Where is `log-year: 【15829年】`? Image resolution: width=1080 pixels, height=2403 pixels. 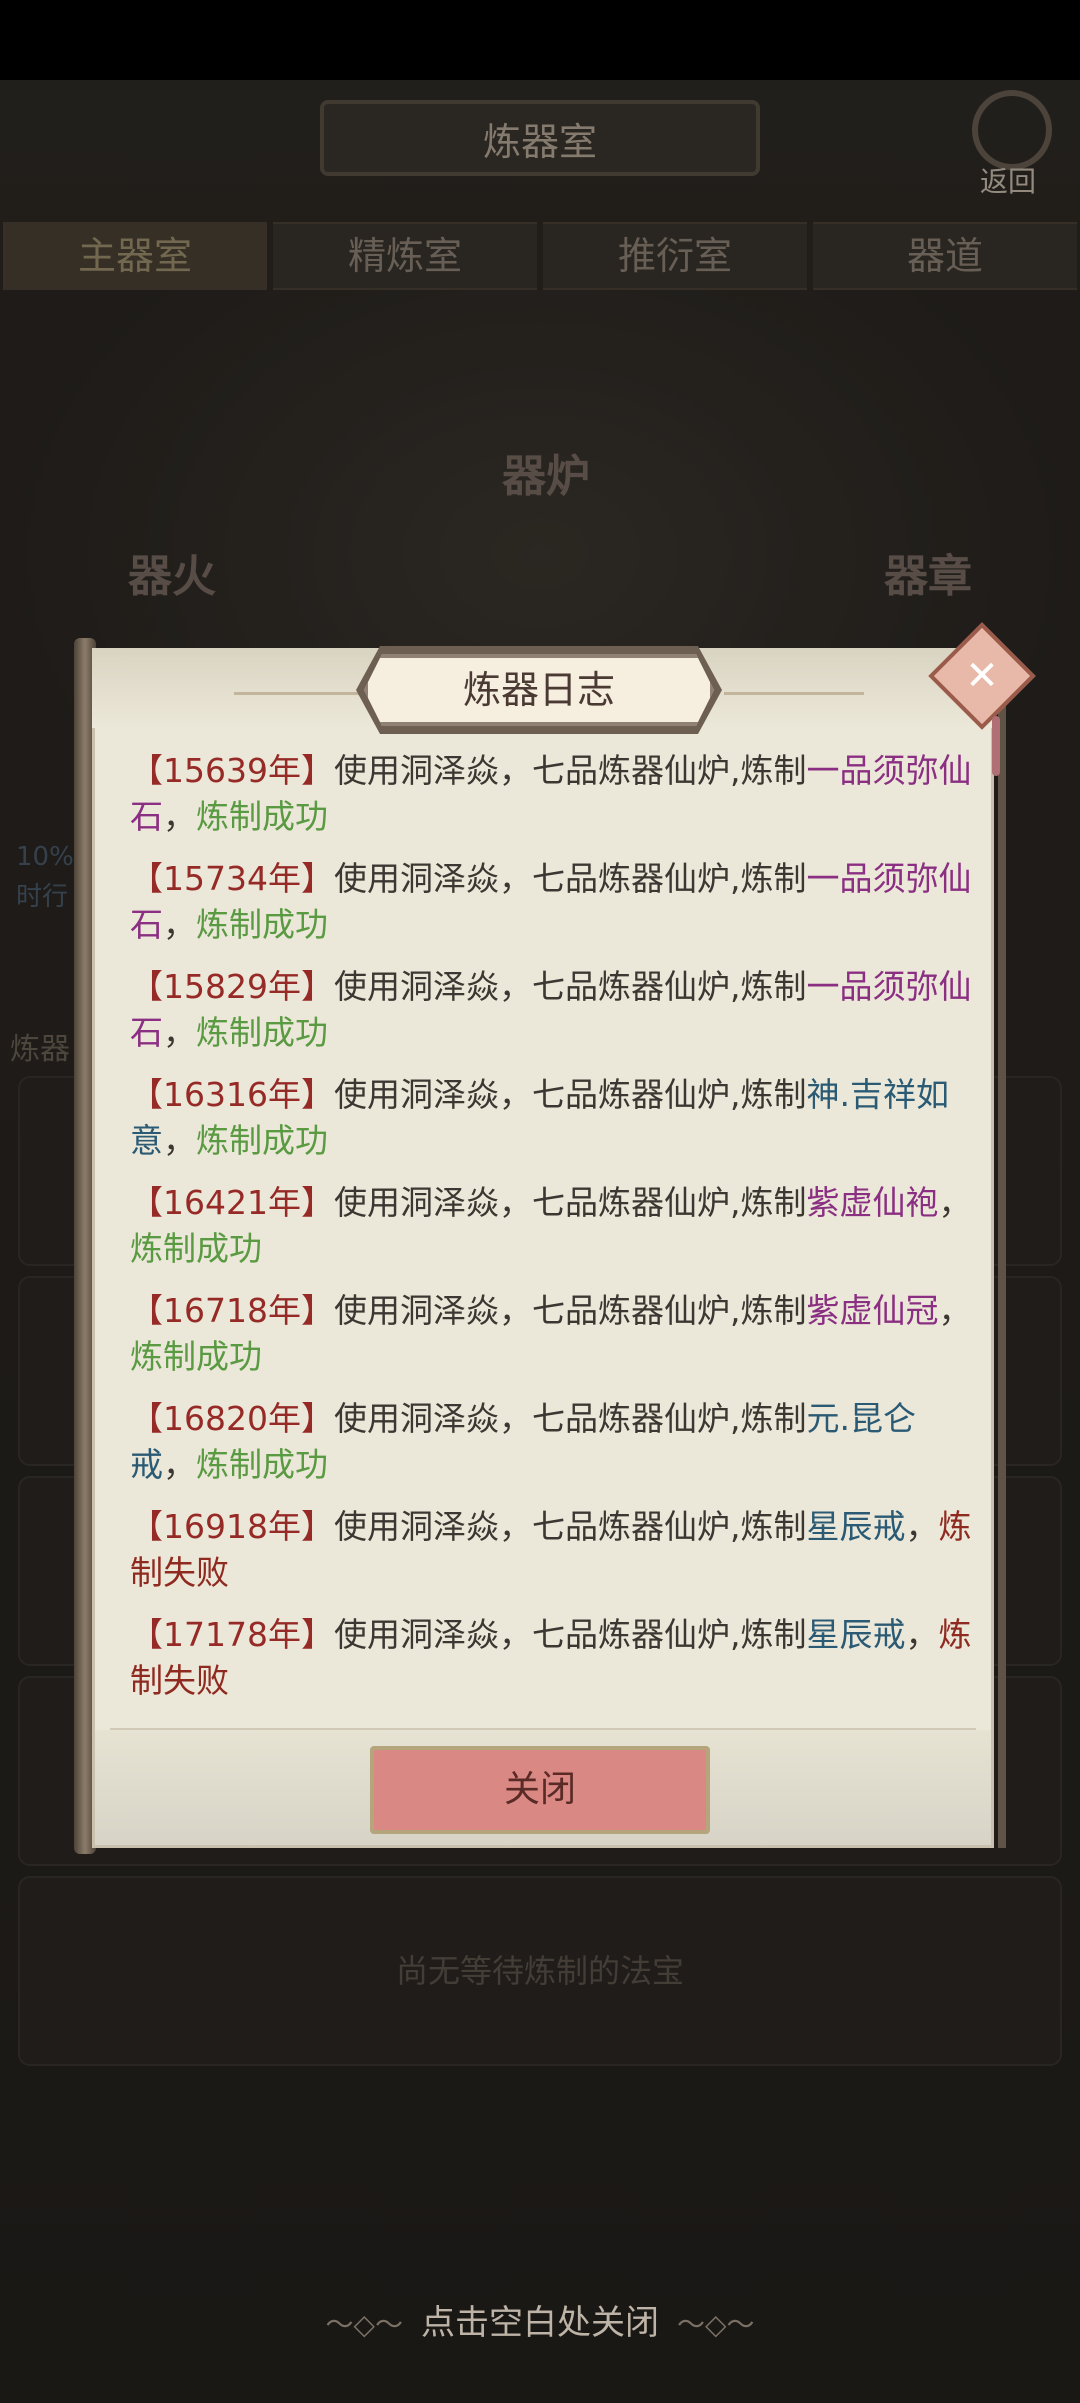 log-year: 【15829年】 is located at coordinates (232, 986).